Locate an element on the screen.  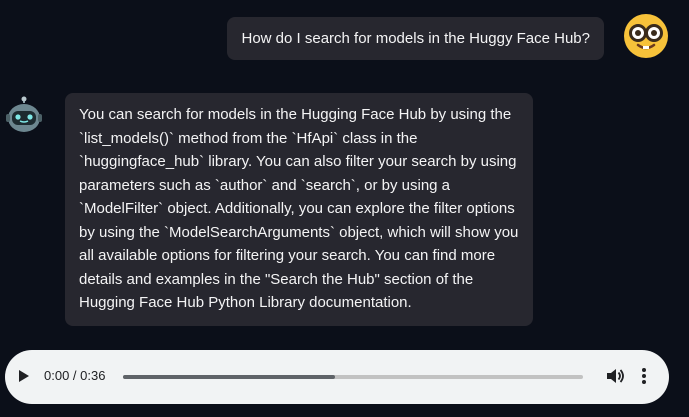
nerd-face-emoji-icon is located at coordinates (646, 36).